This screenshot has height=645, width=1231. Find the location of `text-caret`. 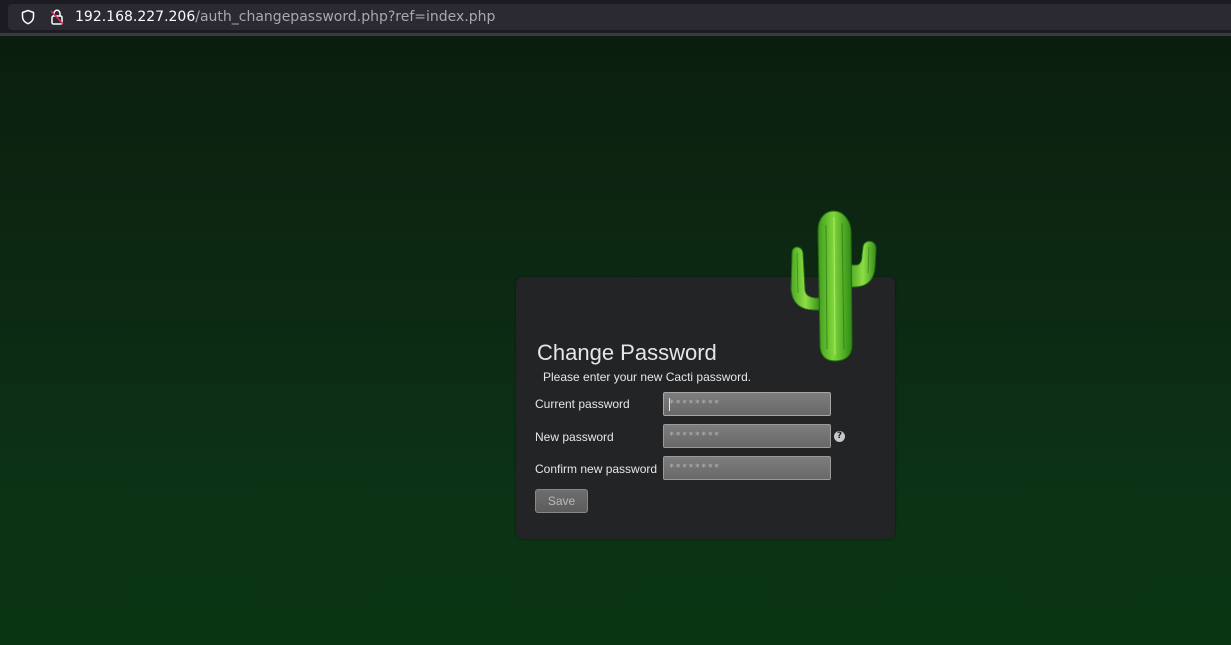

text-caret is located at coordinates (669, 404).